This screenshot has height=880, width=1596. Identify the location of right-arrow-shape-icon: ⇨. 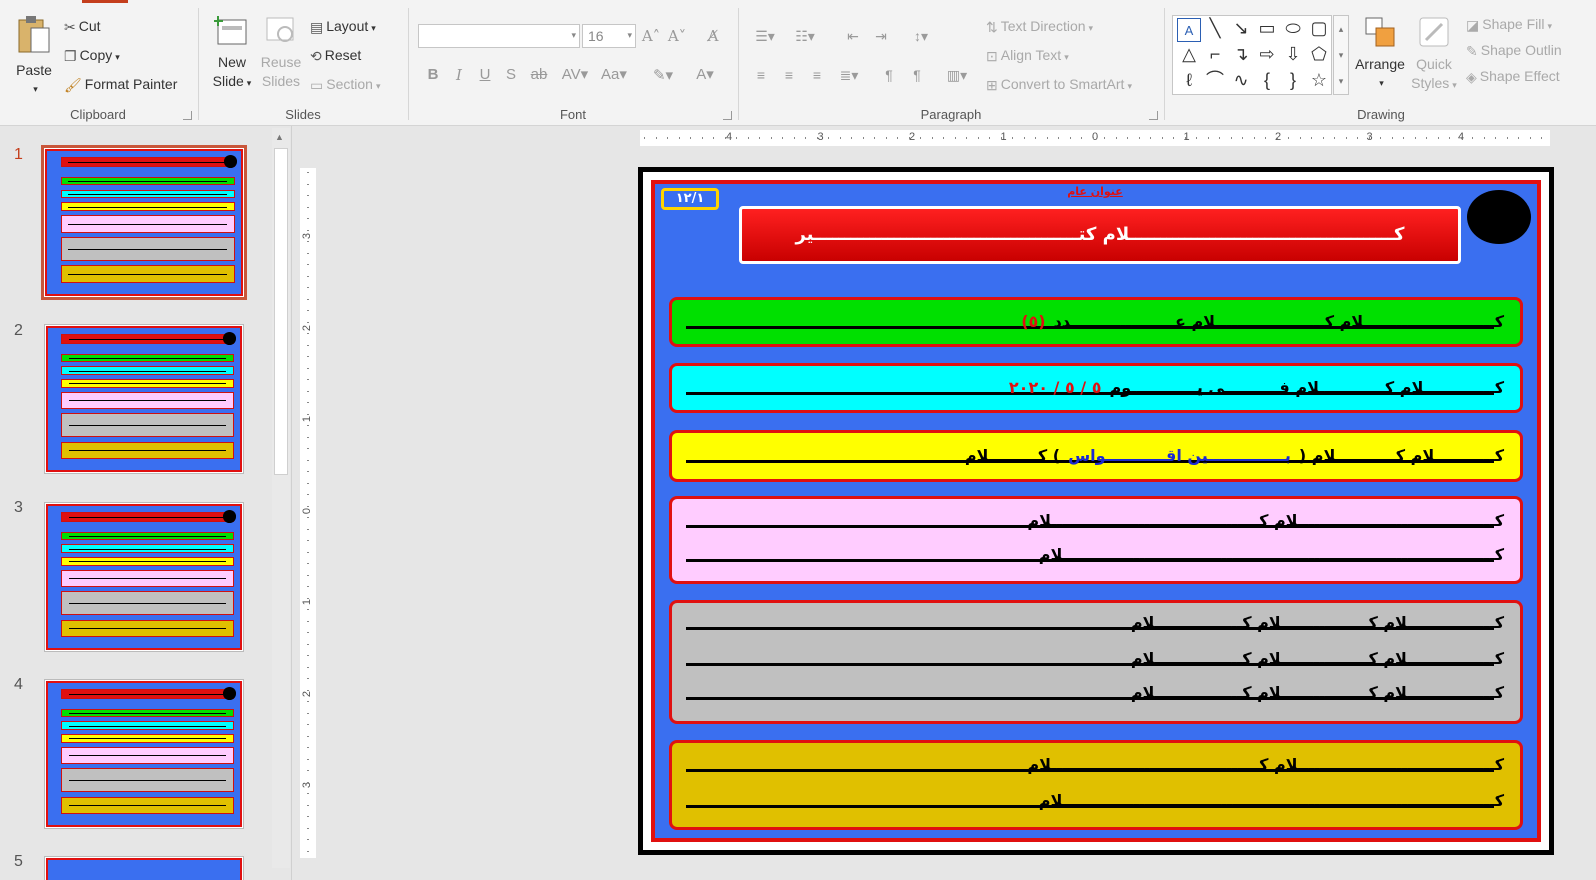
(1267, 54).